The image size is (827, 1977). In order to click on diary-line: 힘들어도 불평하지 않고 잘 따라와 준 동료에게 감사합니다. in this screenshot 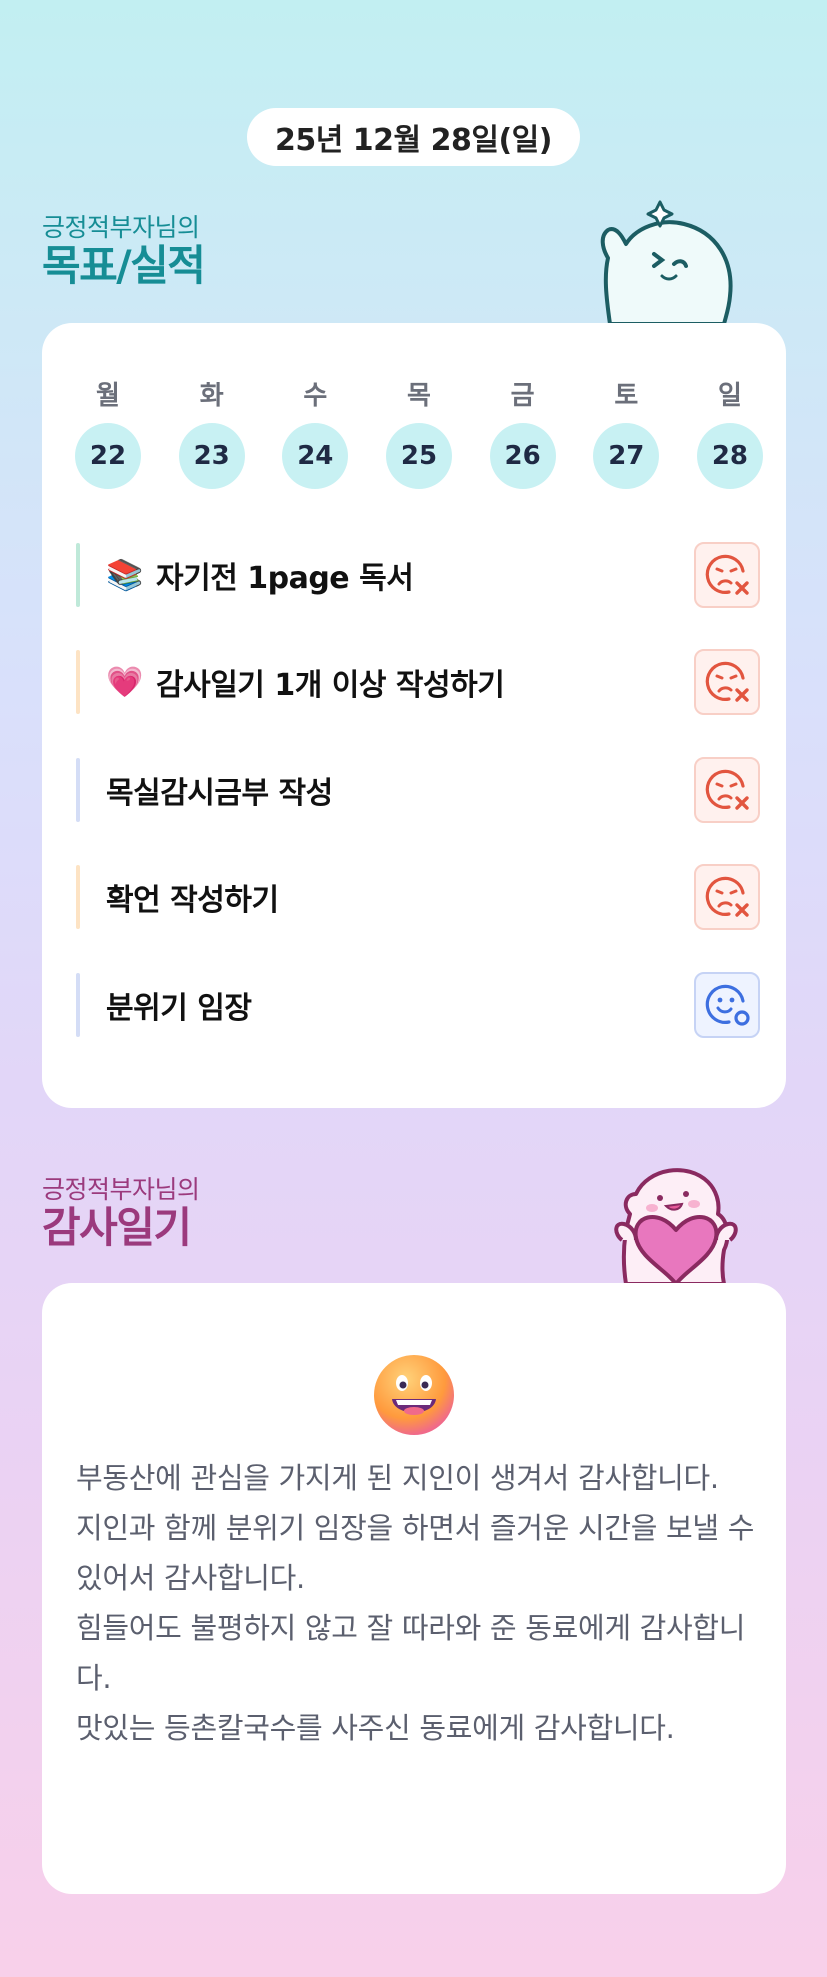, I will do `click(411, 1653)`.